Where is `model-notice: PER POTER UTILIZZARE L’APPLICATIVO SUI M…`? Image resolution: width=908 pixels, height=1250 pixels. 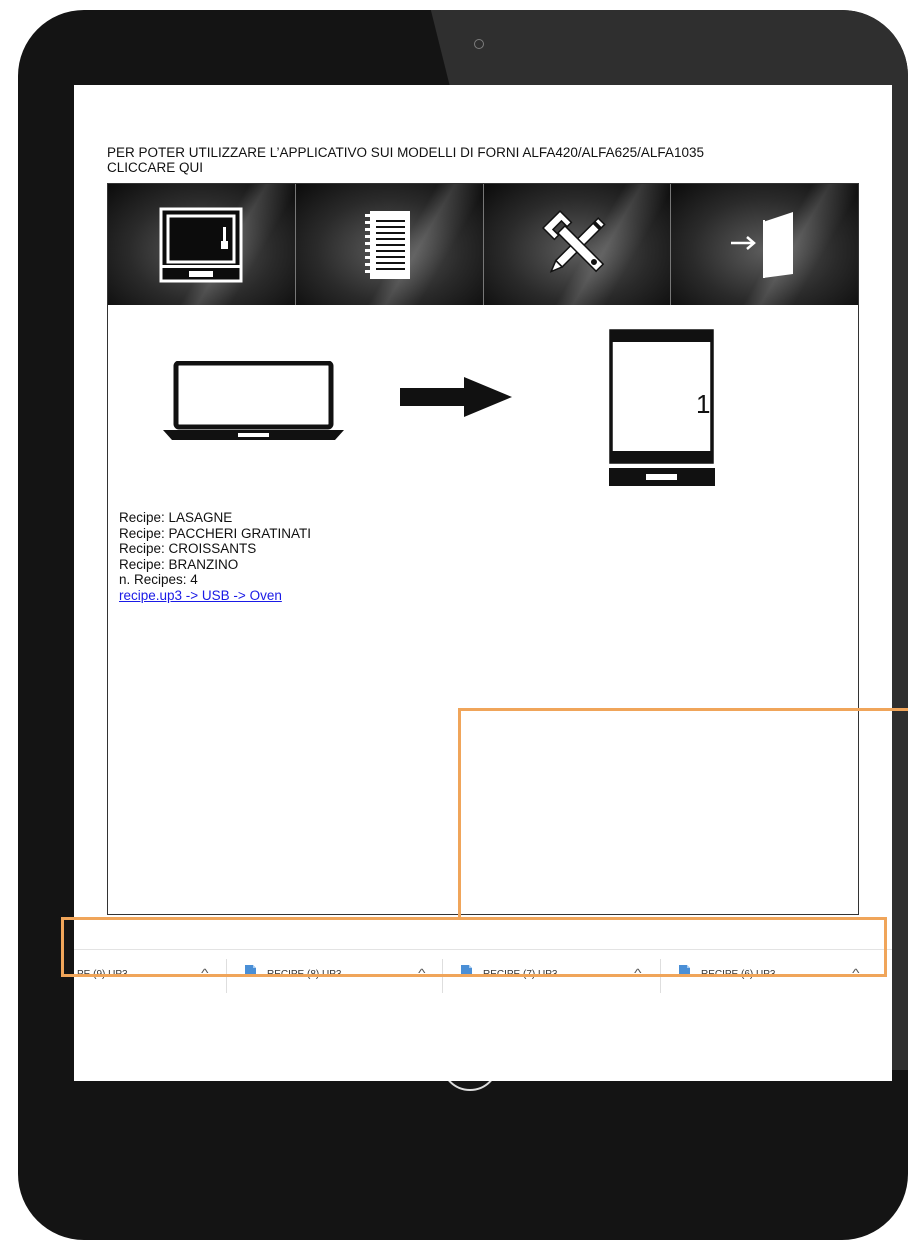 model-notice: PER POTER UTILIZZARE L’APPLICATIVO SUI M… is located at coordinates (487, 160).